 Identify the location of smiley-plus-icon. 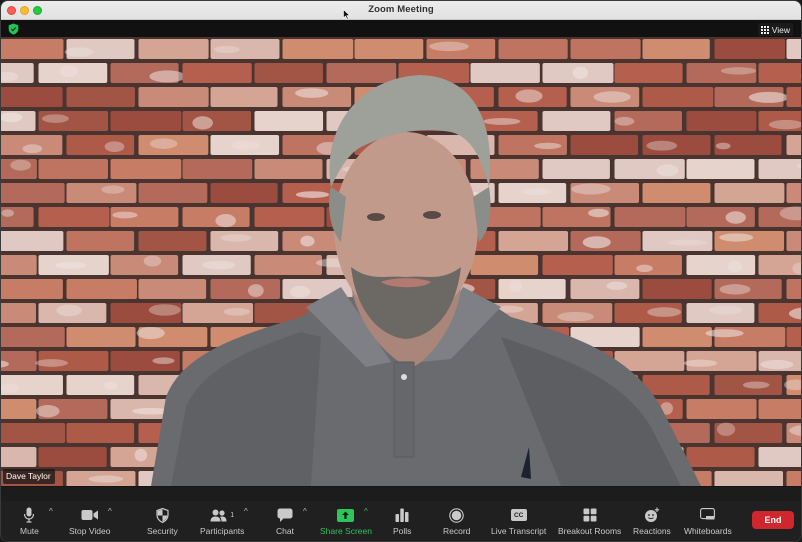
(652, 514).